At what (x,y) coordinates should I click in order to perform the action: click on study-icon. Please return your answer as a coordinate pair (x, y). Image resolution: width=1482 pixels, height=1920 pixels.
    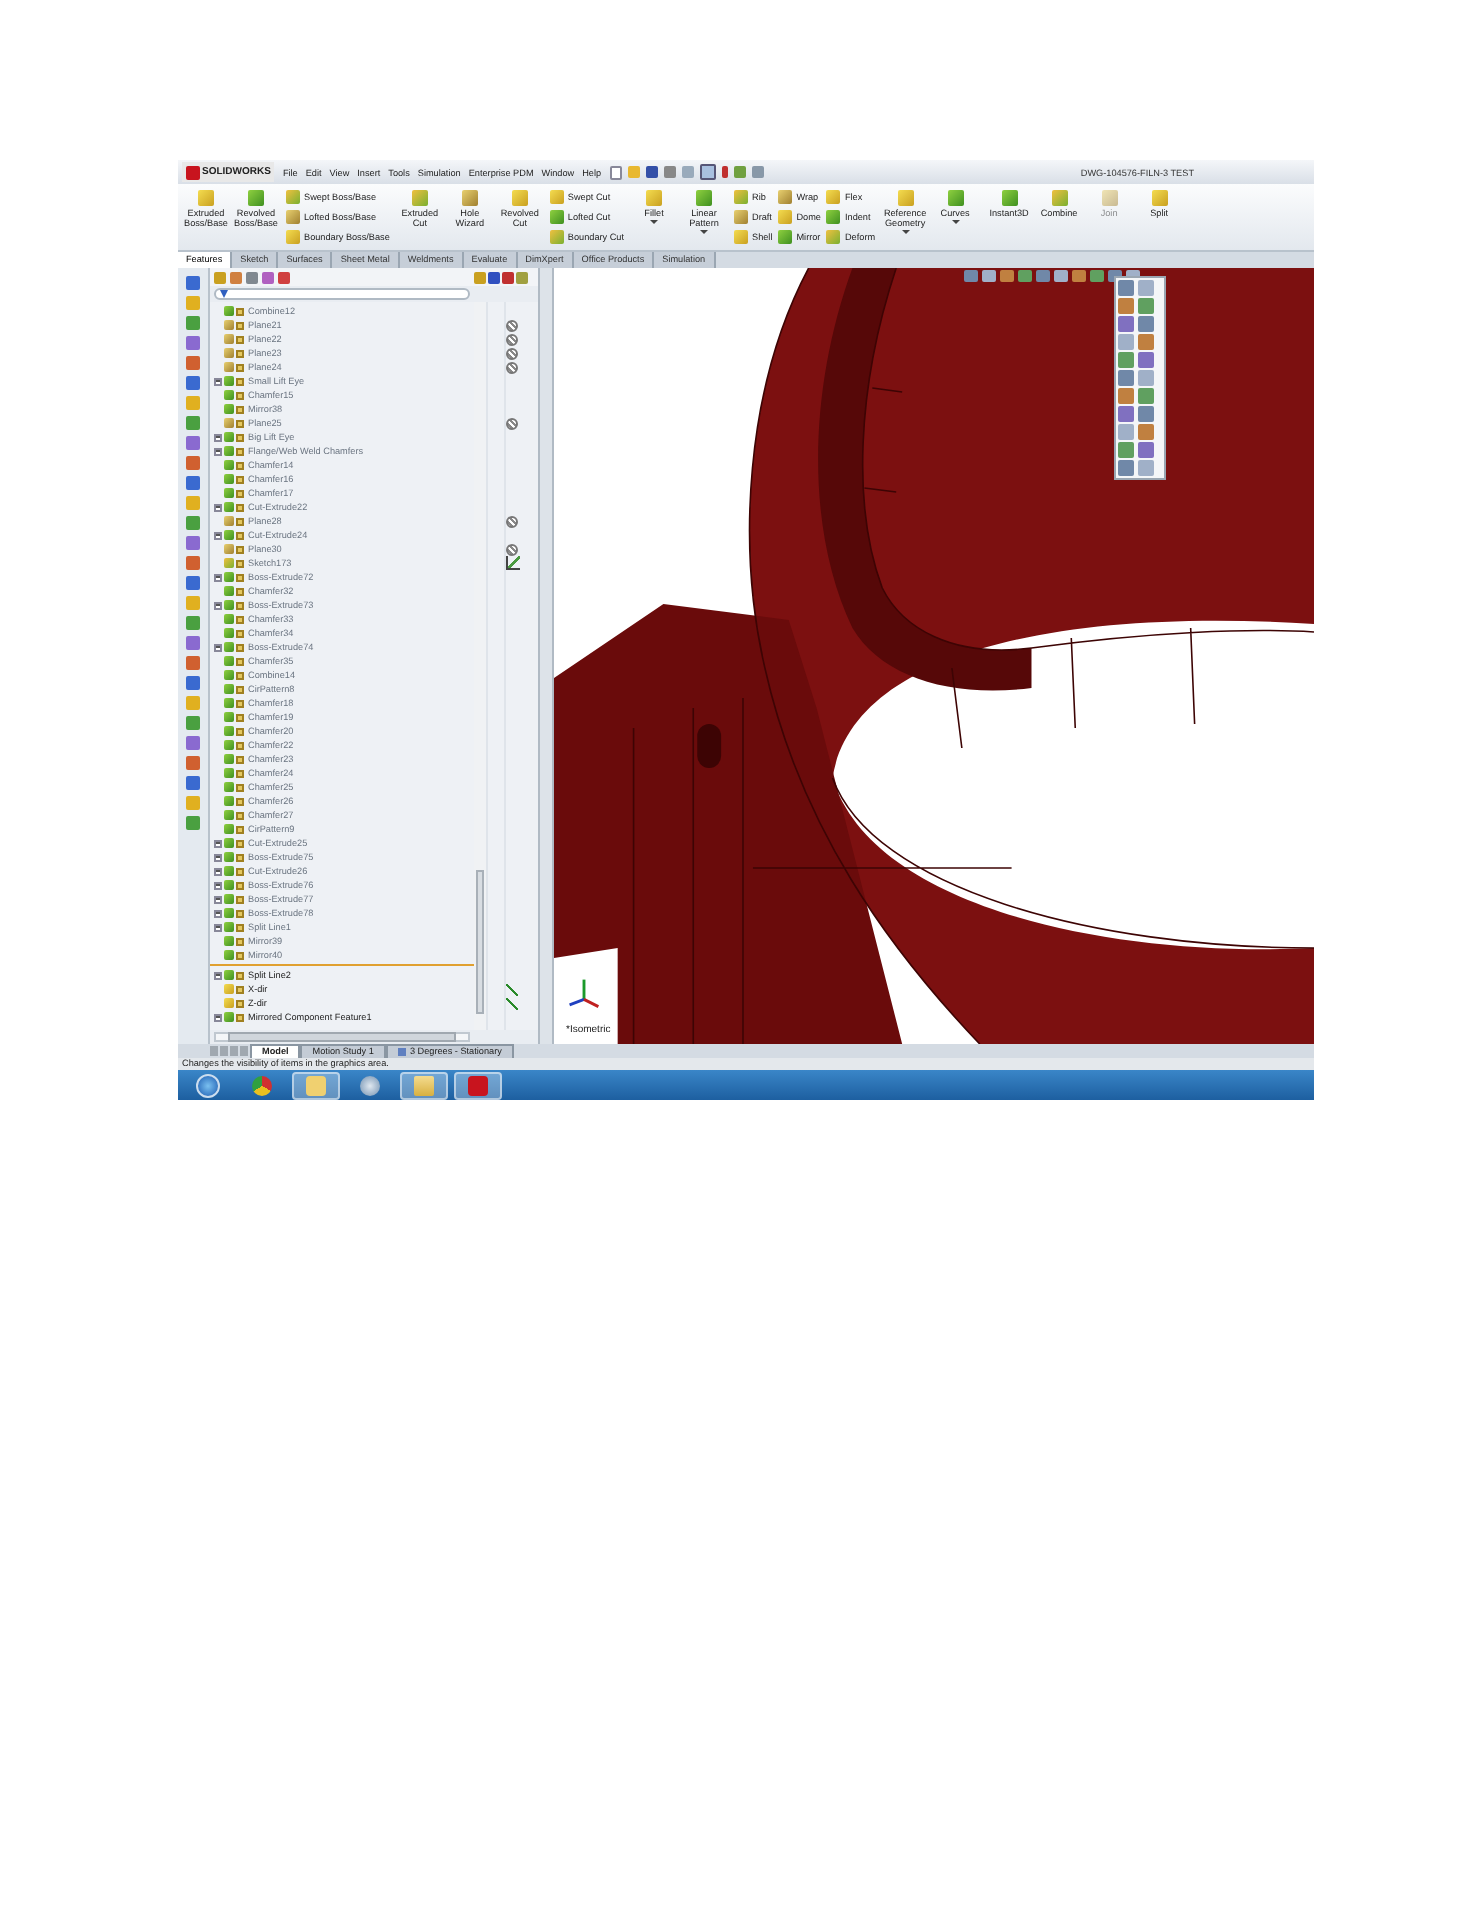
    Looking at the image, I should click on (401, 1051).